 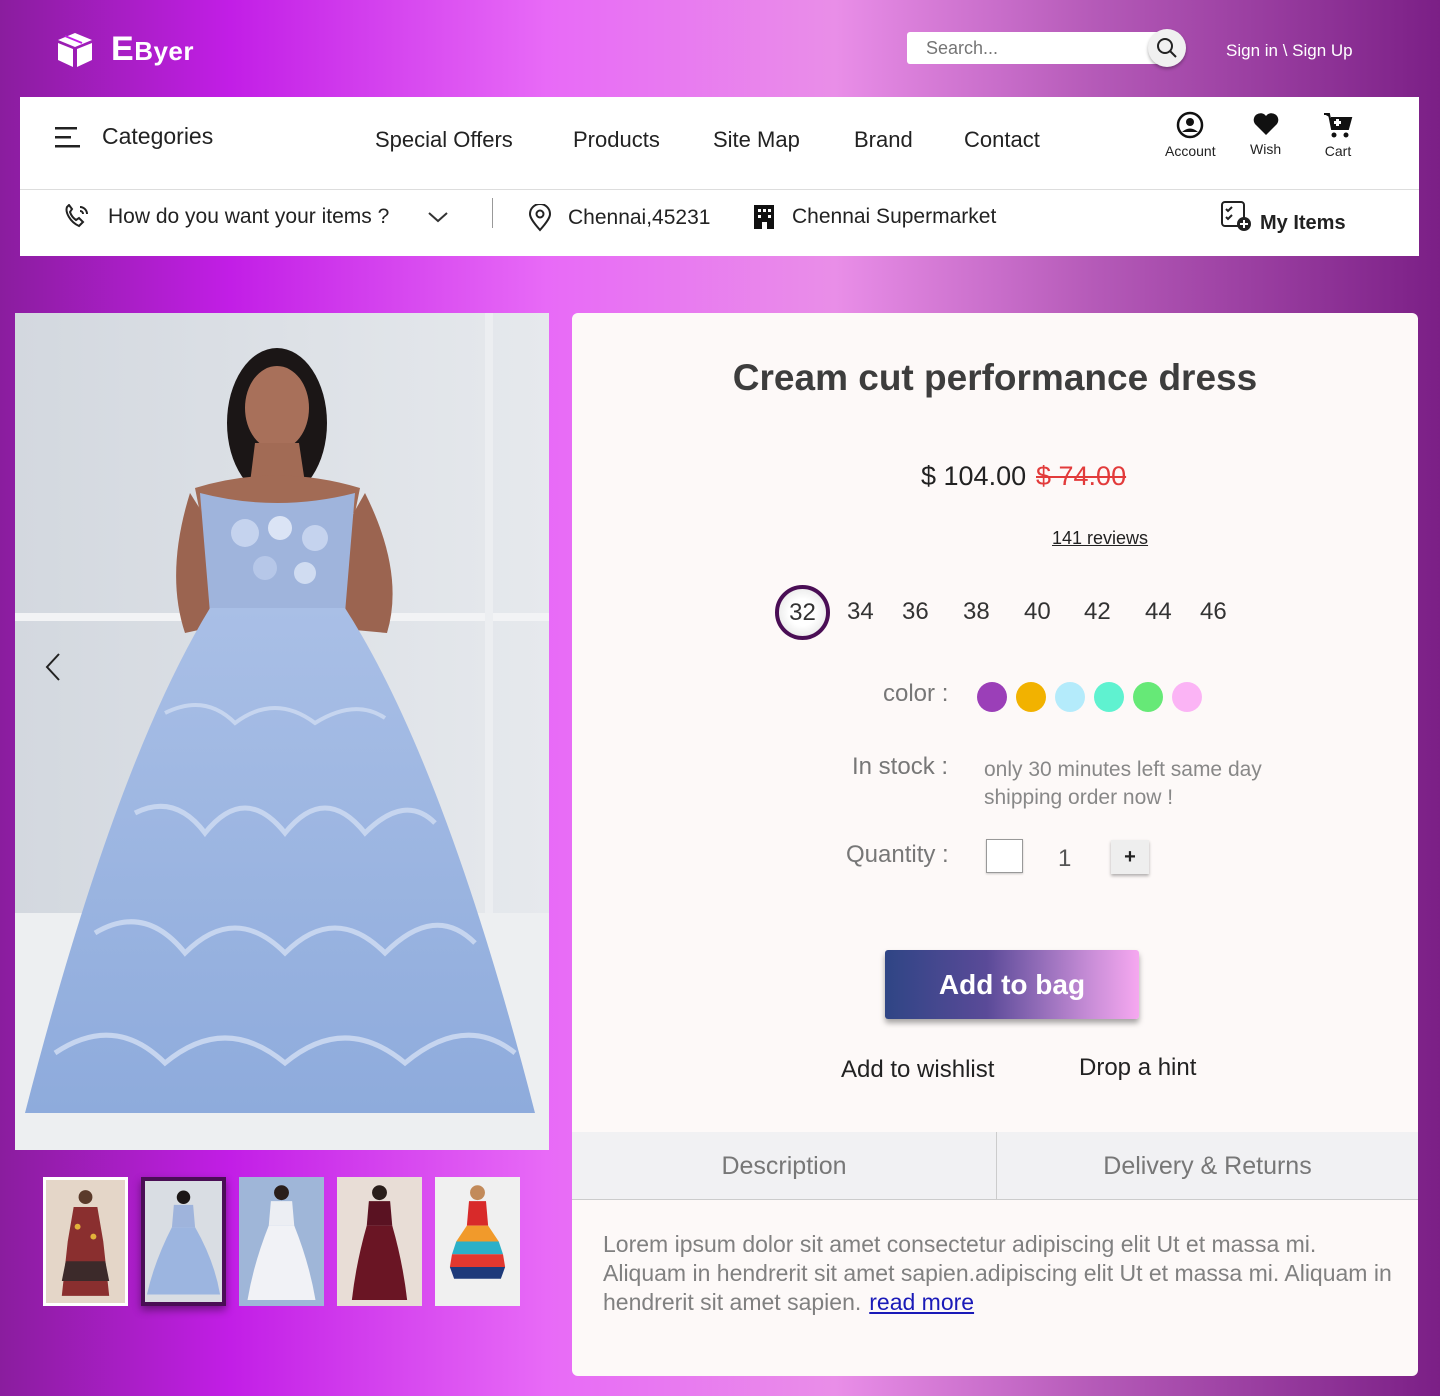 What do you see at coordinates (75, 49) in the screenshot?
I see `box-logo-icon` at bounding box center [75, 49].